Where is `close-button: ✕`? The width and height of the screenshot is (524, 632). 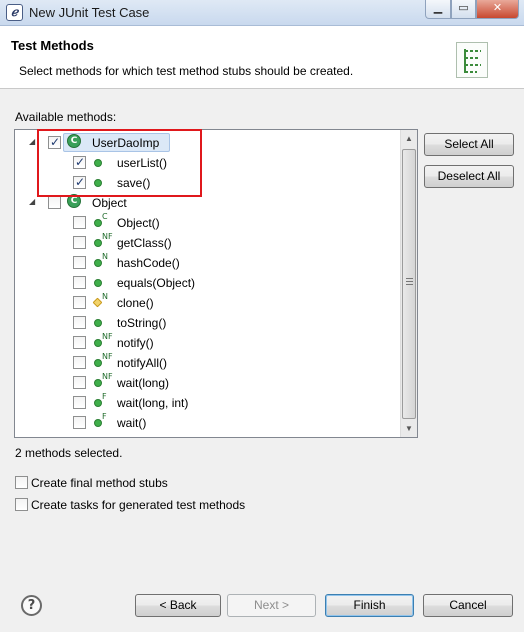 close-button: ✕ is located at coordinates (497, 9).